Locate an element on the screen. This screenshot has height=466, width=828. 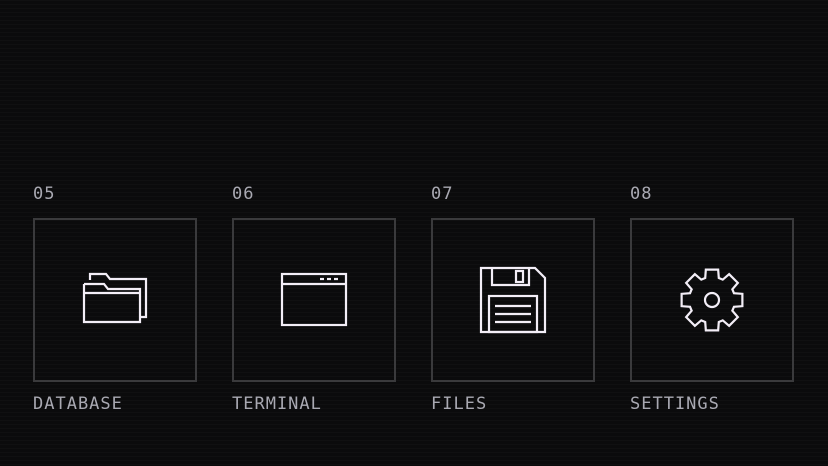
tile-number: 06 is located at coordinates (243, 194).